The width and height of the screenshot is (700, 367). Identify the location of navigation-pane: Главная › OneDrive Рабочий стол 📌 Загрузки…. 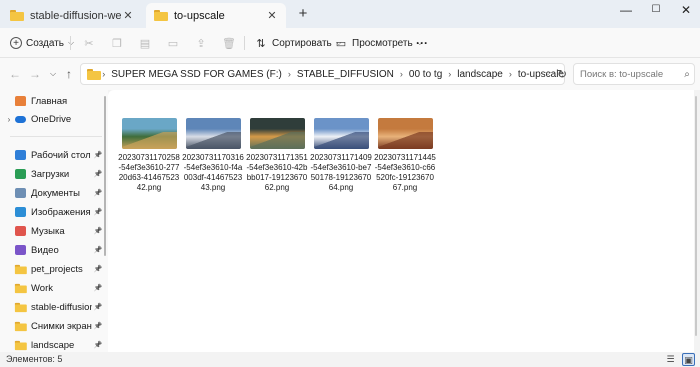
(54, 221).